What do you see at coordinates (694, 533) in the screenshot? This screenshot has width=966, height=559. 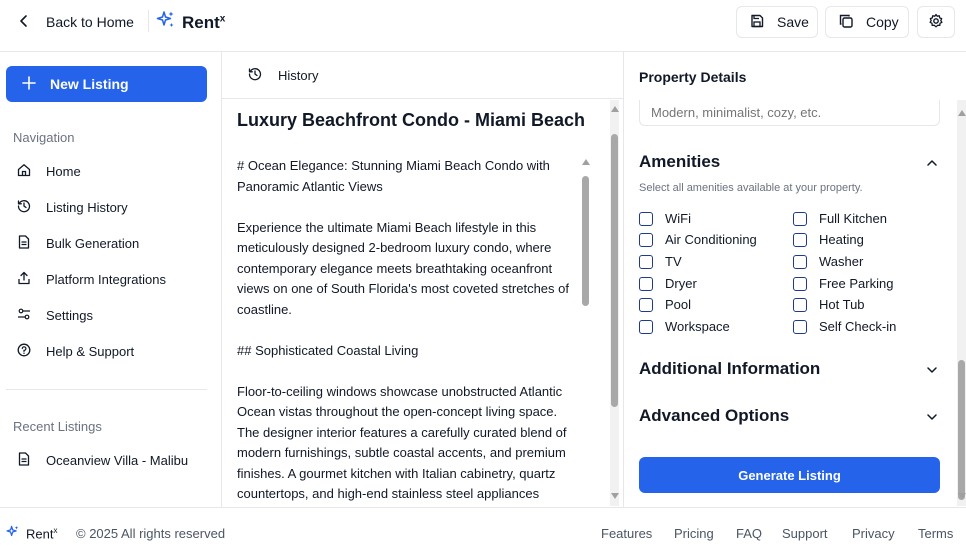 I see `footer-link-pricing: Pricing` at bounding box center [694, 533].